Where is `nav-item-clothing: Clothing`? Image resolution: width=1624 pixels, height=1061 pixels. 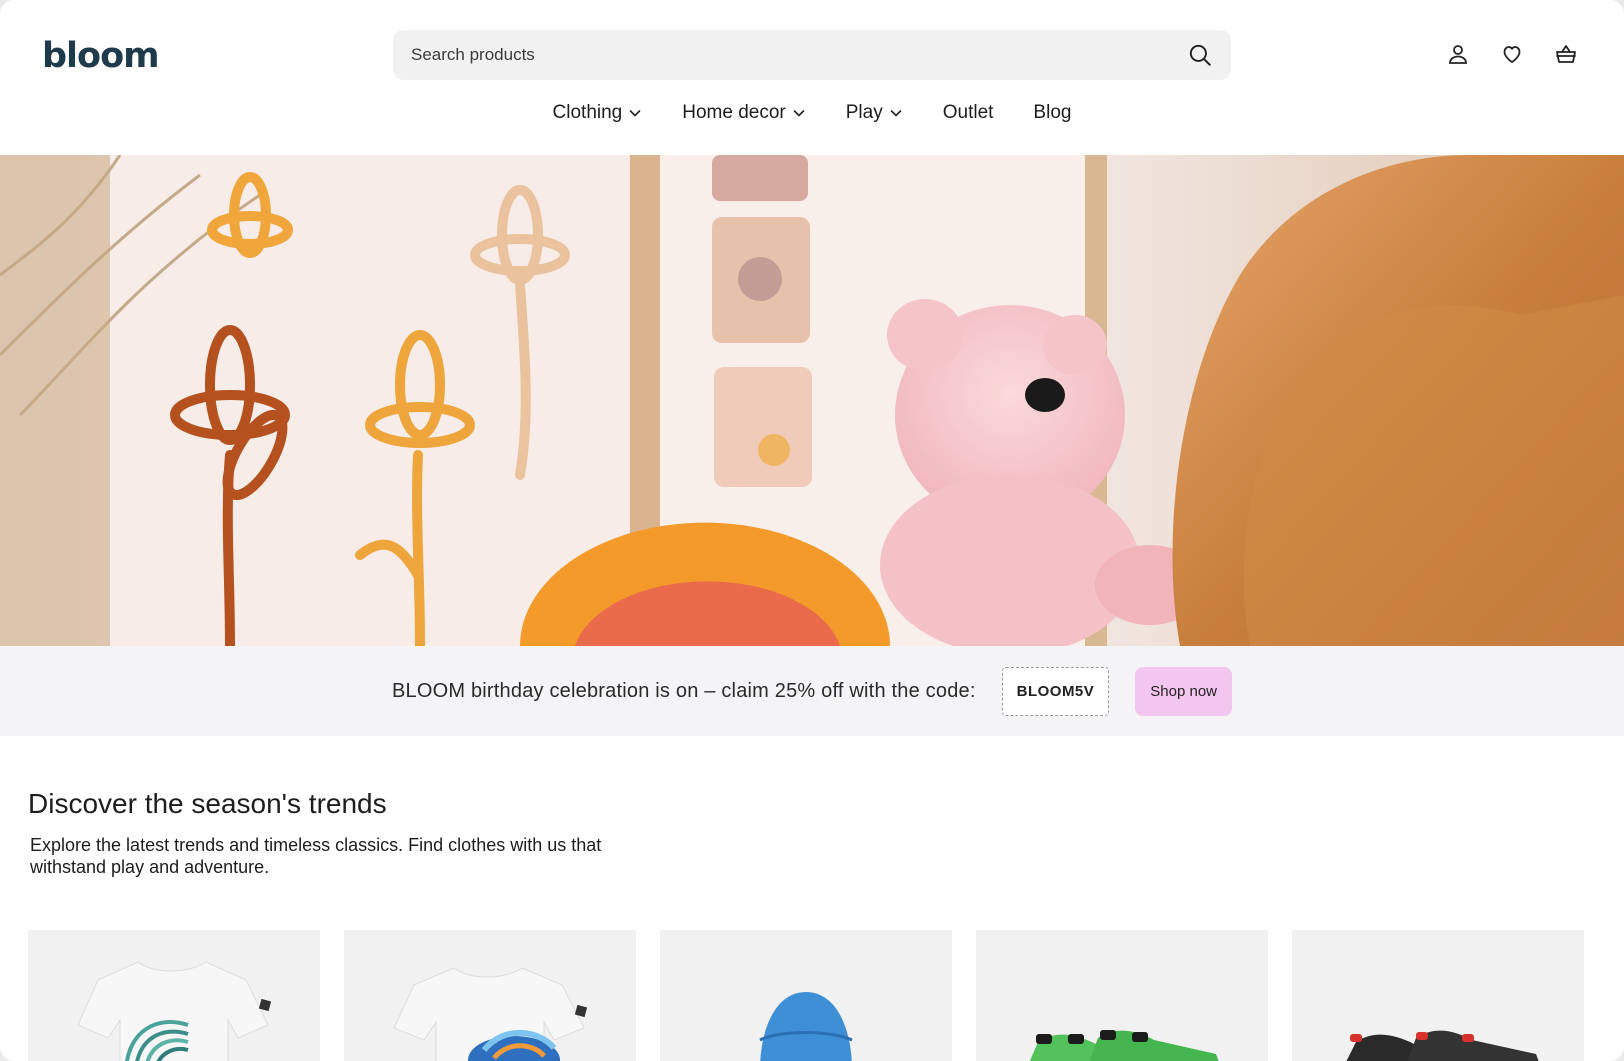
nav-item-clothing: Clothing is located at coordinates (598, 113).